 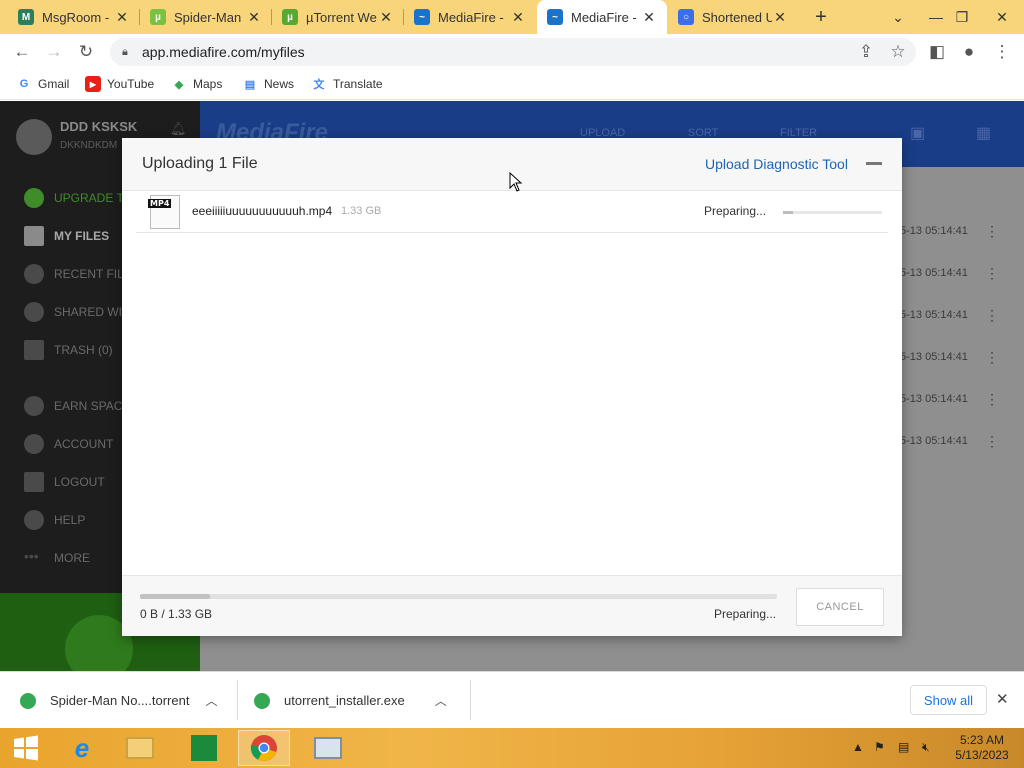 What do you see at coordinates (982, 748) in the screenshot?
I see `system-clock: 5:23 AM 5/13/2023` at bounding box center [982, 748].